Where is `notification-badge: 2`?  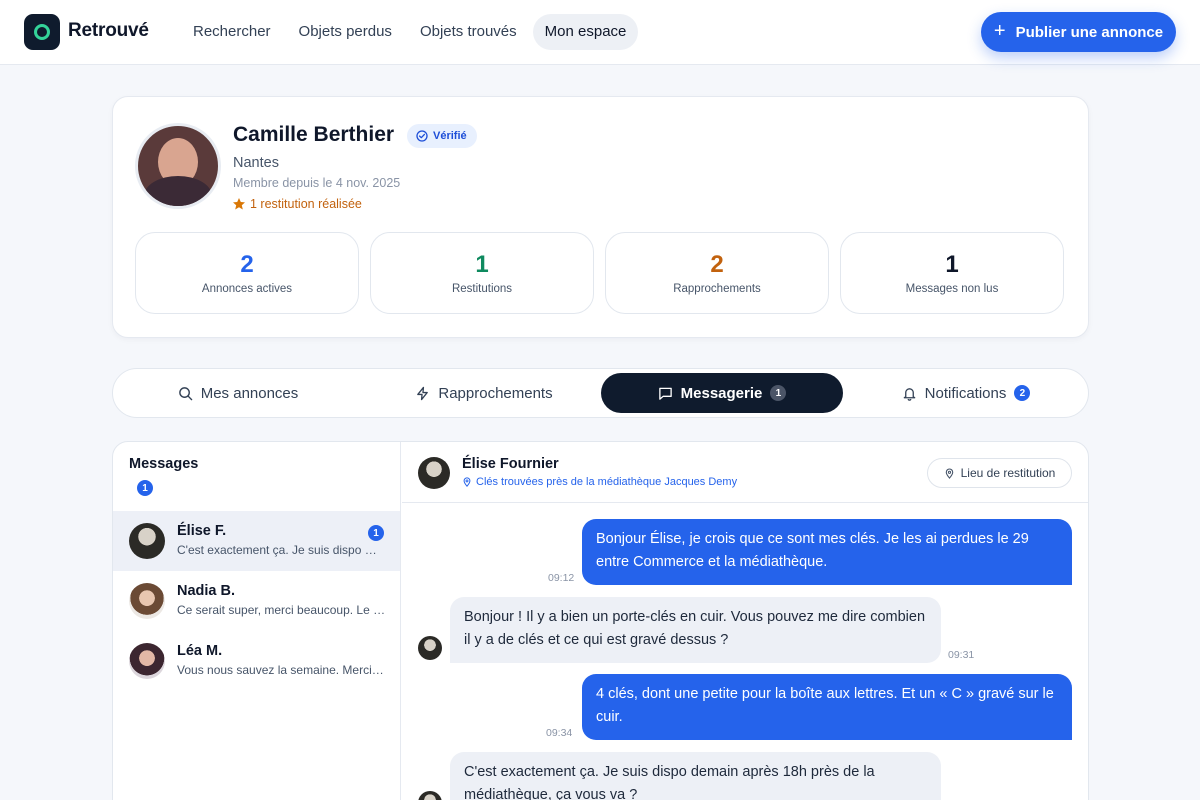
notification-badge: 2 is located at coordinates (1022, 393).